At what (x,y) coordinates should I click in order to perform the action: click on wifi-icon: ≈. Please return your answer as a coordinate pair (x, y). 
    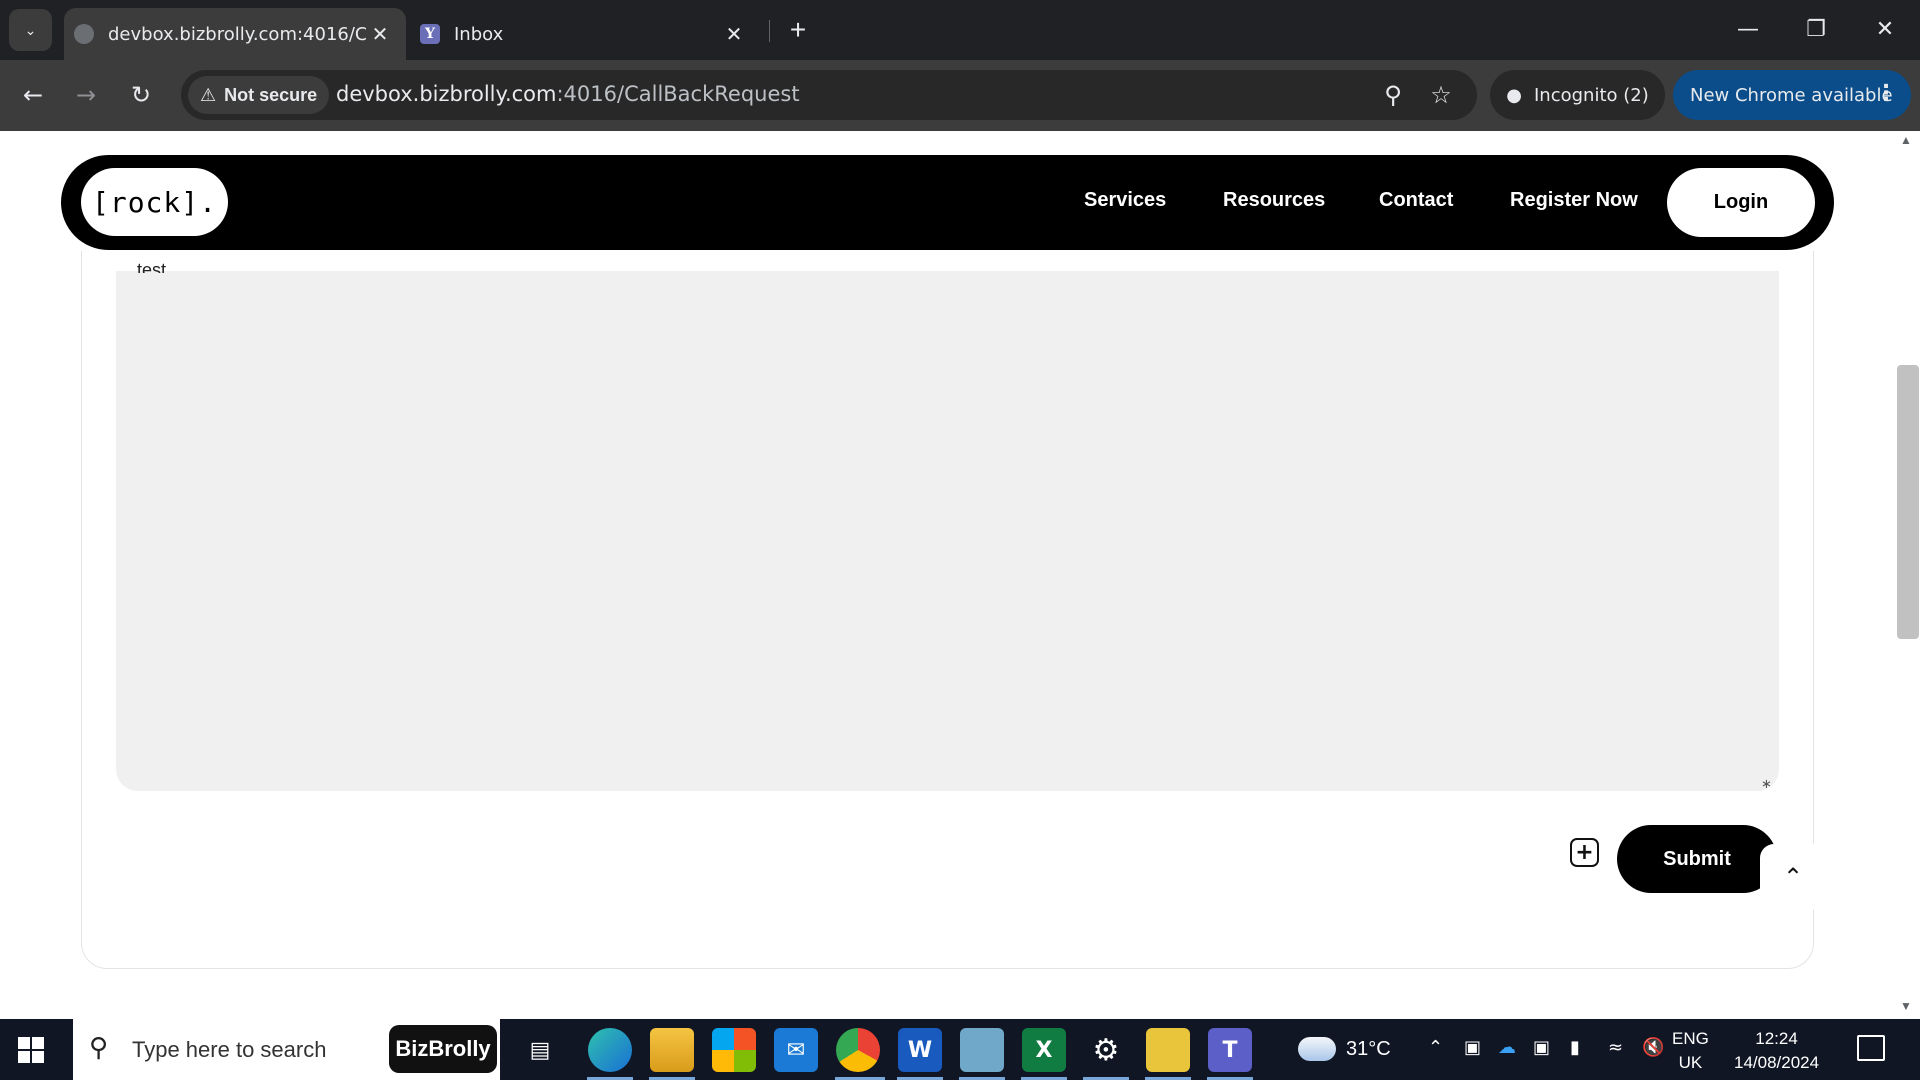
    Looking at the image, I should click on (1615, 1047).